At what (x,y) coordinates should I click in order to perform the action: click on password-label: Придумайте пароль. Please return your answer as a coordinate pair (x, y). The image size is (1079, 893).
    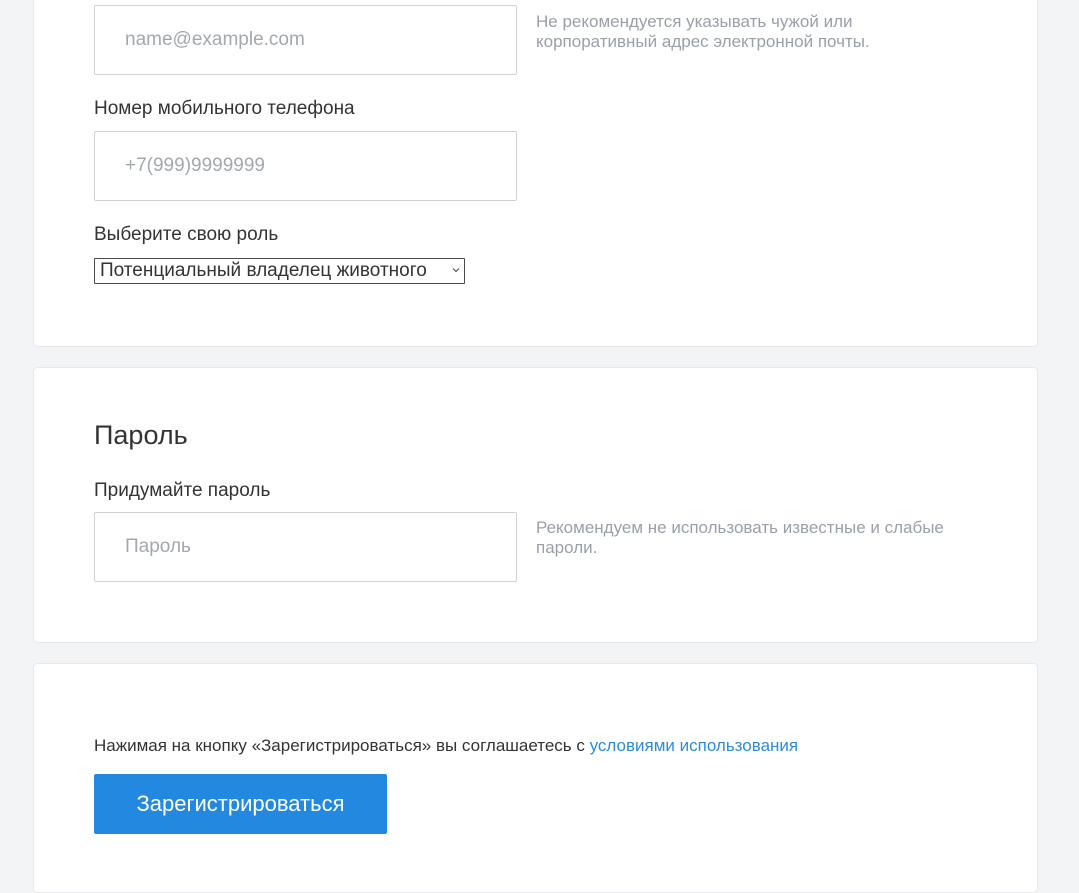
    Looking at the image, I should click on (182, 490).